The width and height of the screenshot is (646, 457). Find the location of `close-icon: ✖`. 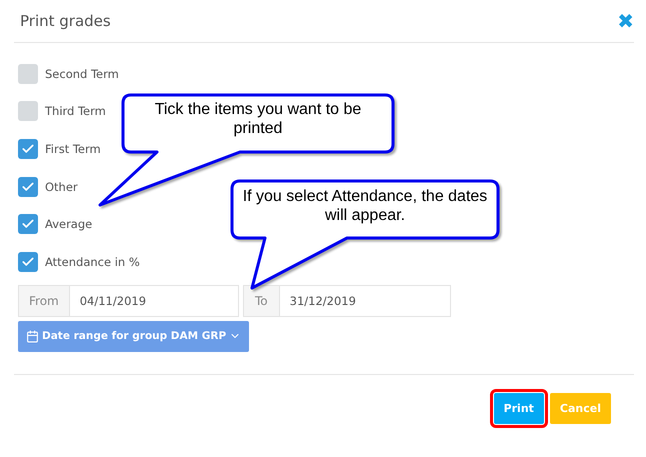

close-icon: ✖ is located at coordinates (625, 21).